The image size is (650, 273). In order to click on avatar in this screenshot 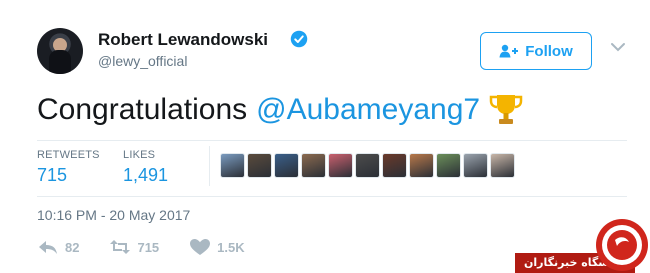, I will do `click(60, 51)`.